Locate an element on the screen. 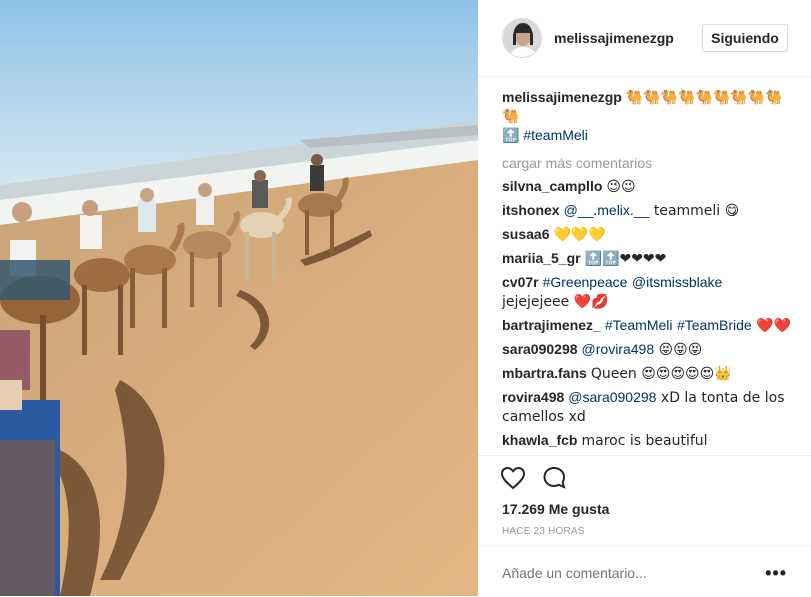 This screenshot has width=811, height=597. comment-item: susaa6 💛💛💛 is located at coordinates (647, 234).